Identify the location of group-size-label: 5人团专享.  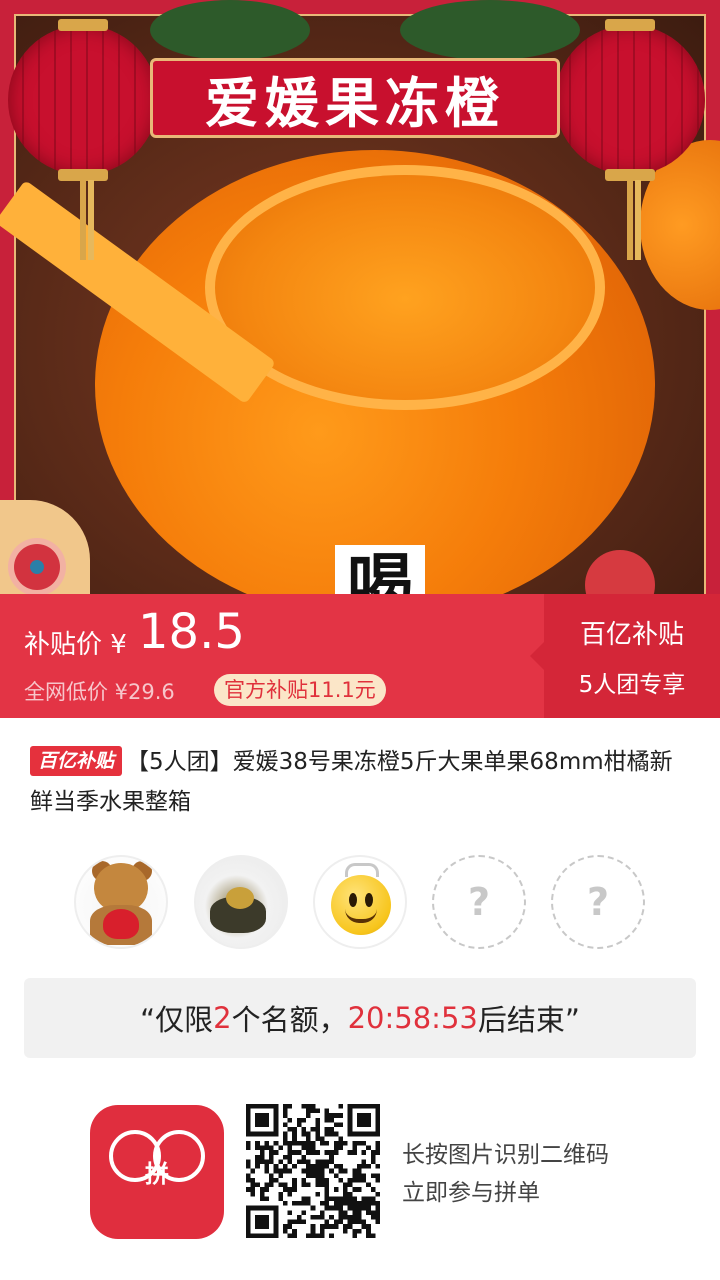
(632, 684).